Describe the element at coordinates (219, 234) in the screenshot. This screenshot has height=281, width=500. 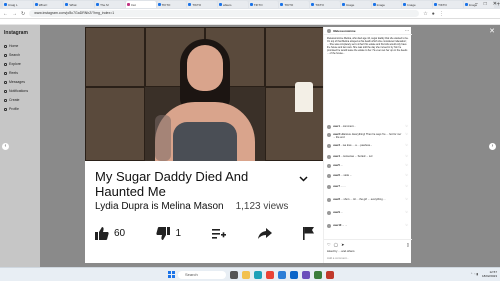
I see `add-to-playlist-button` at that location.